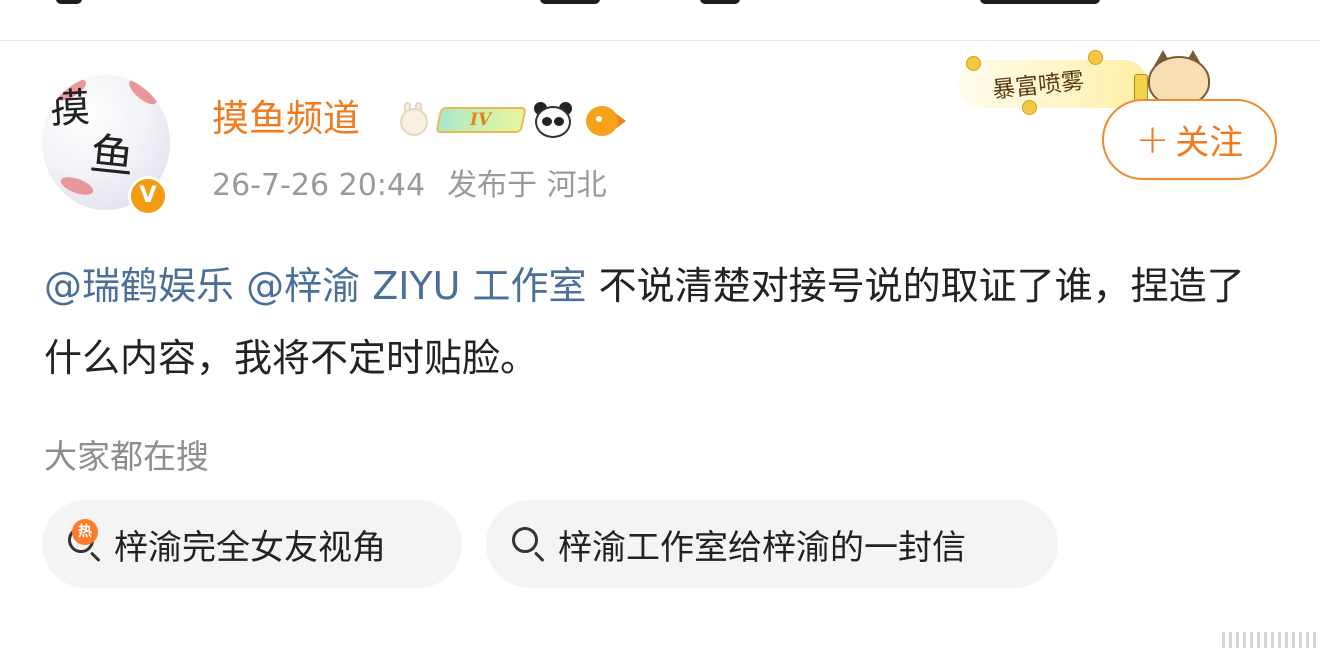  I want to click on hot-search-icon: 热, so click(85, 541).